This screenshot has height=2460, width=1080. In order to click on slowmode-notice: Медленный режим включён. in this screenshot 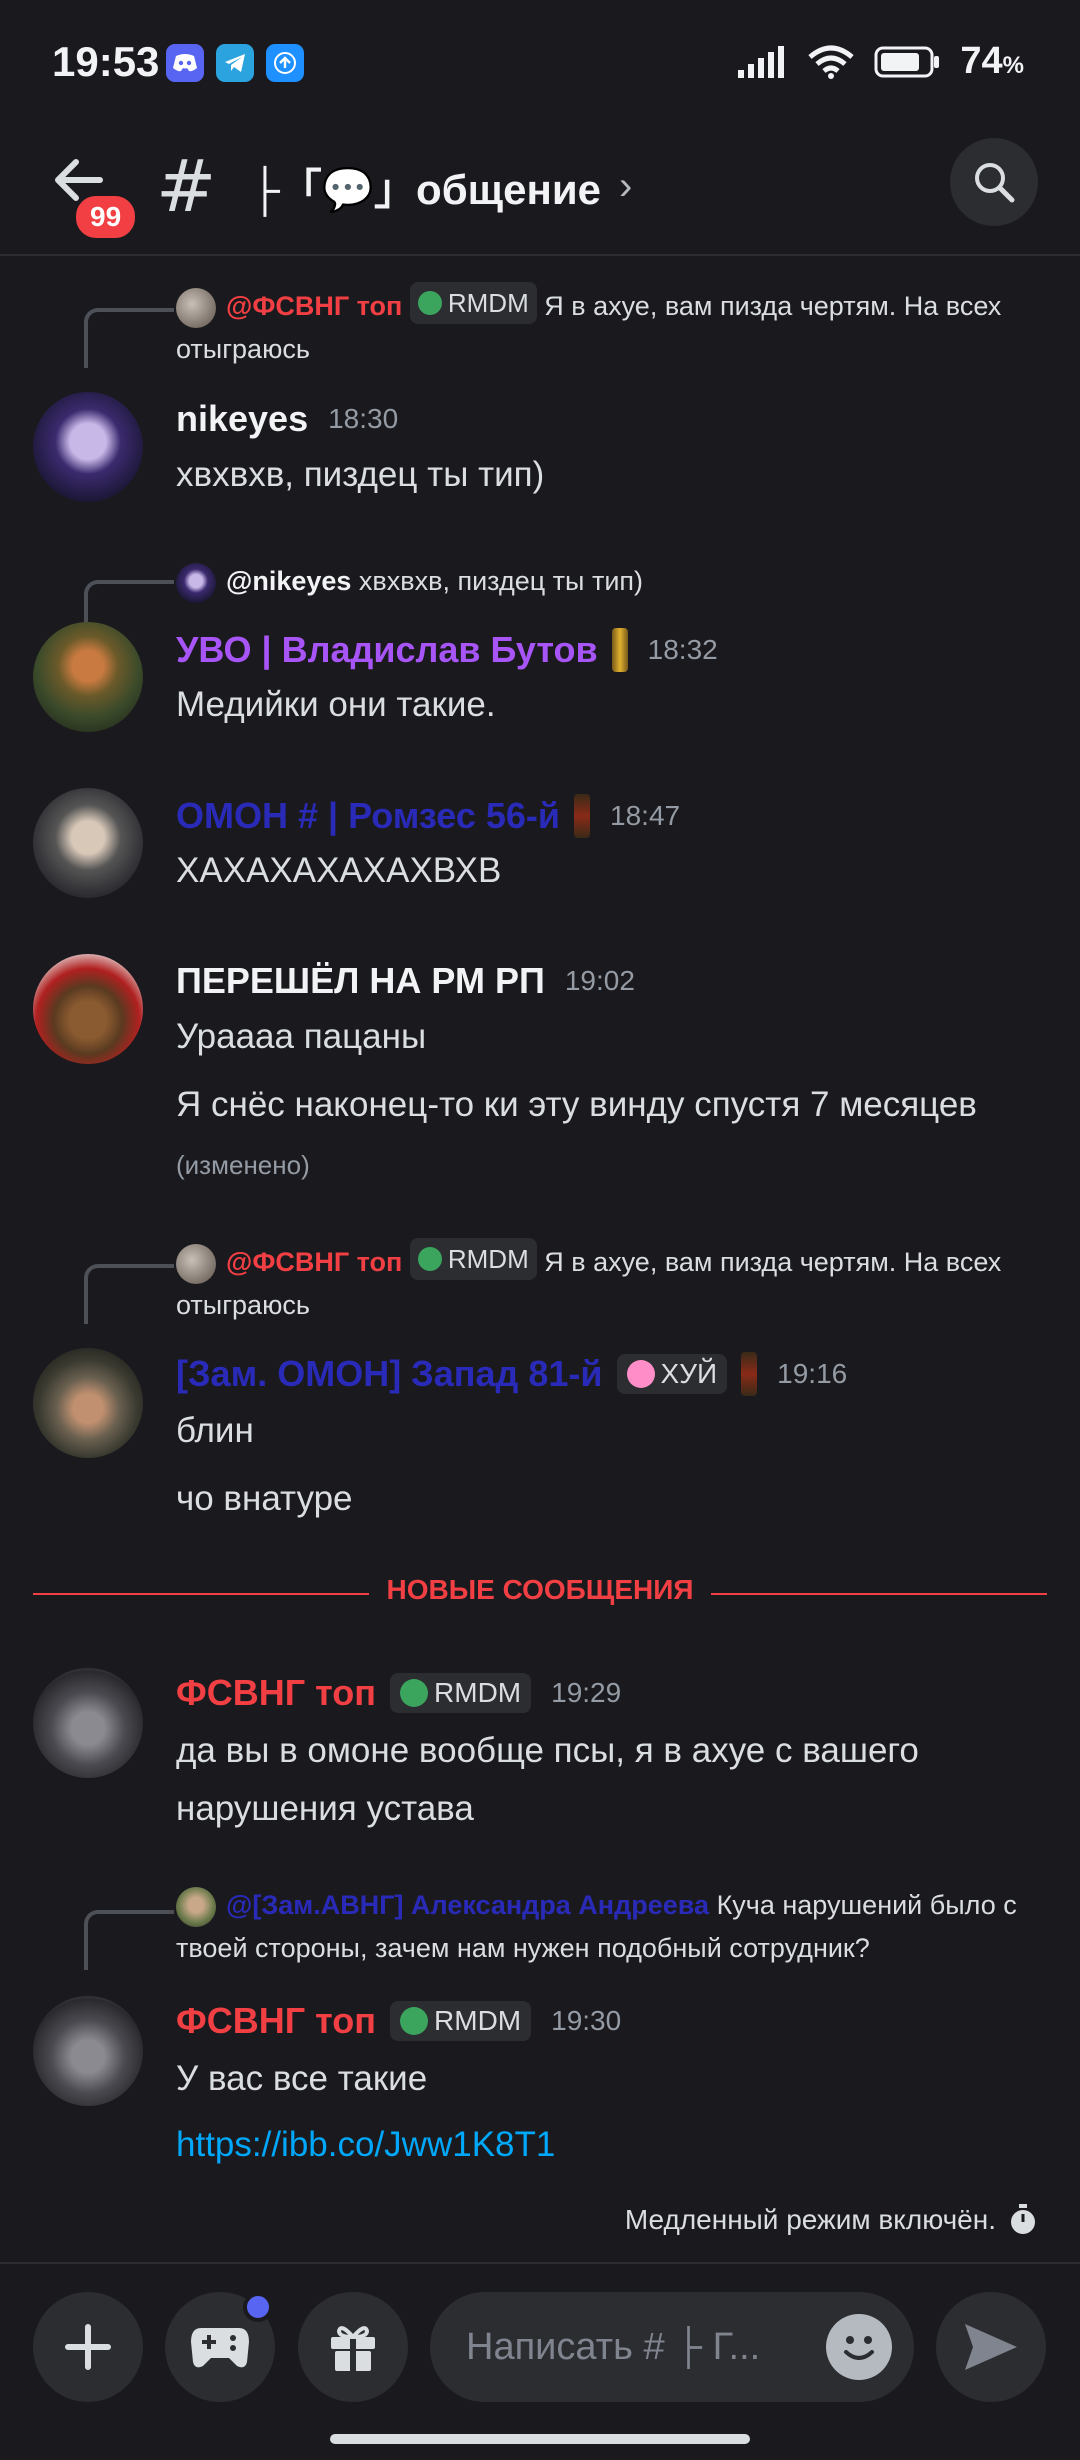, I will do `click(831, 2220)`.